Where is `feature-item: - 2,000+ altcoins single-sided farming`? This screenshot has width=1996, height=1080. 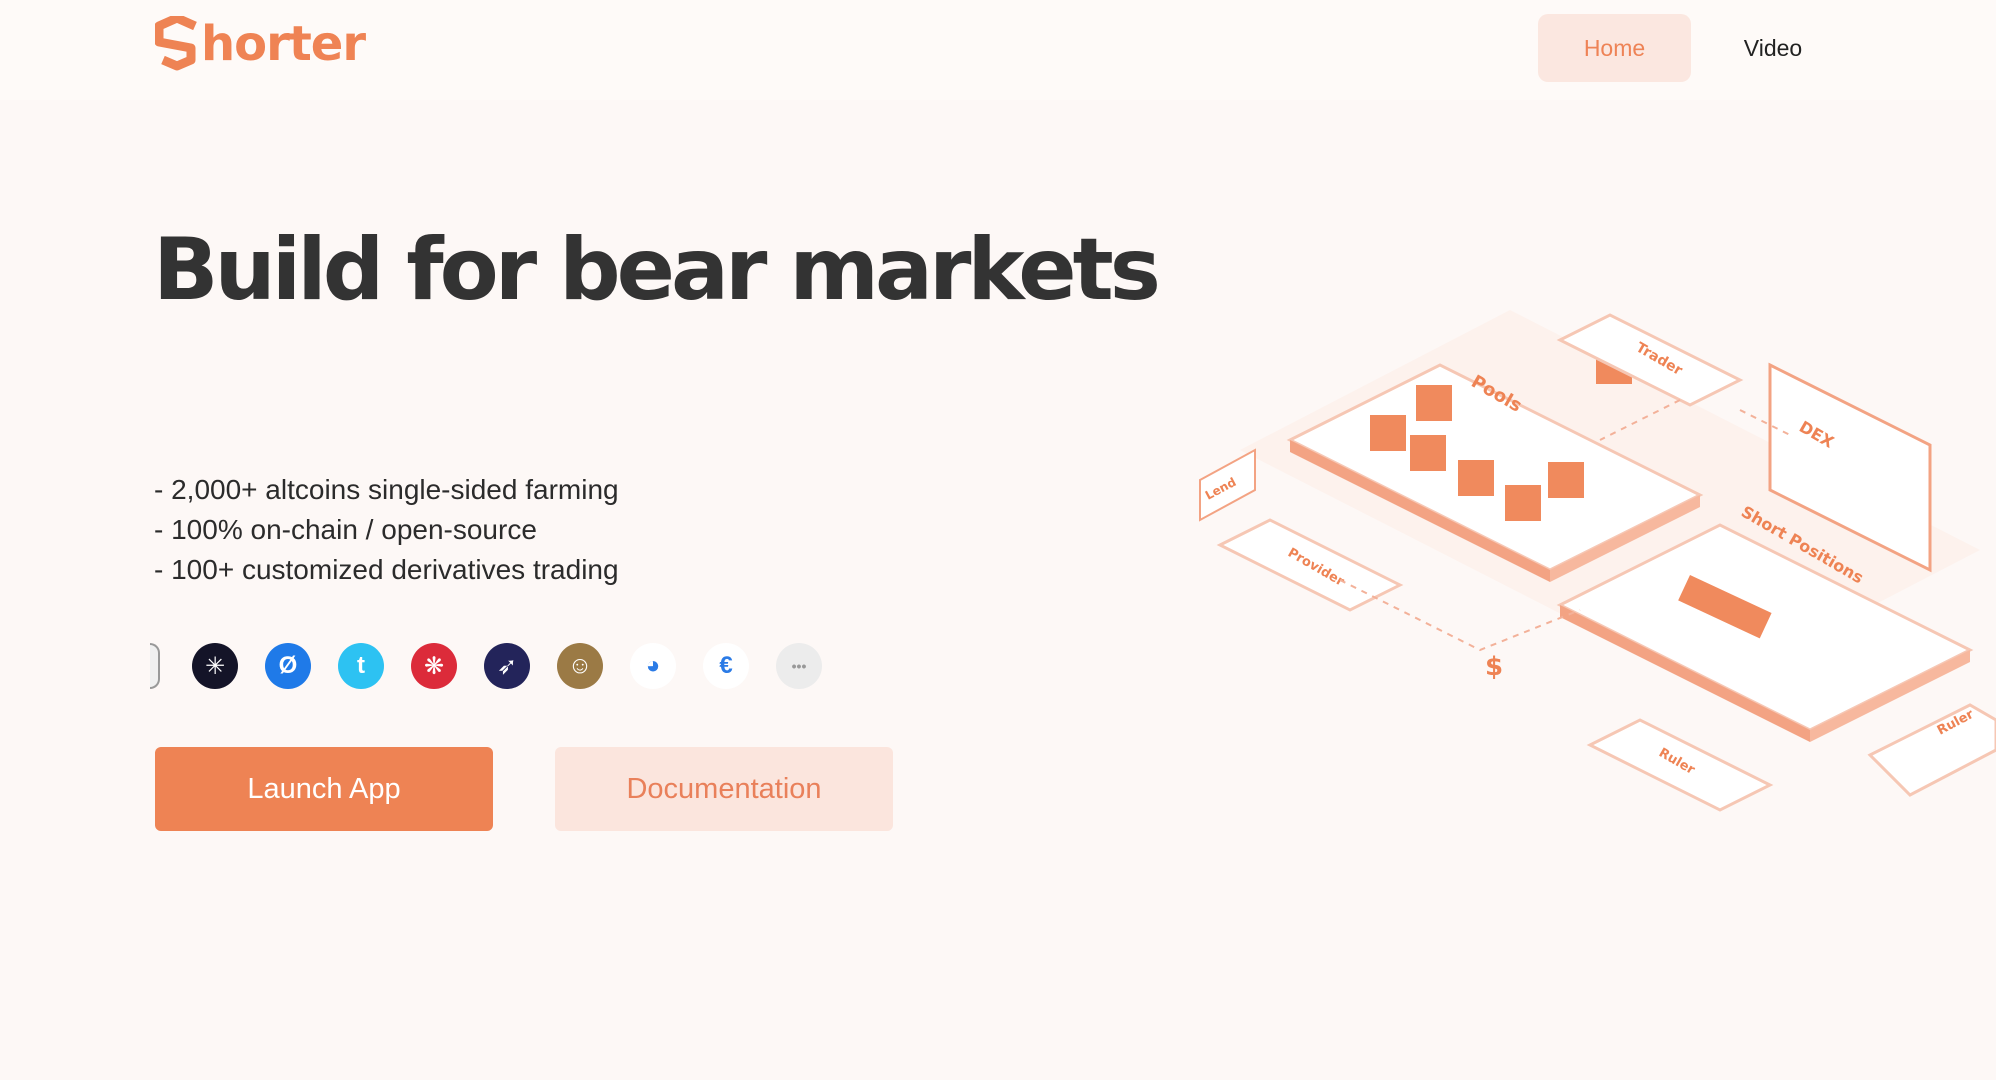
feature-item: - 2,000+ altcoins single-sided farming is located at coordinates (386, 489).